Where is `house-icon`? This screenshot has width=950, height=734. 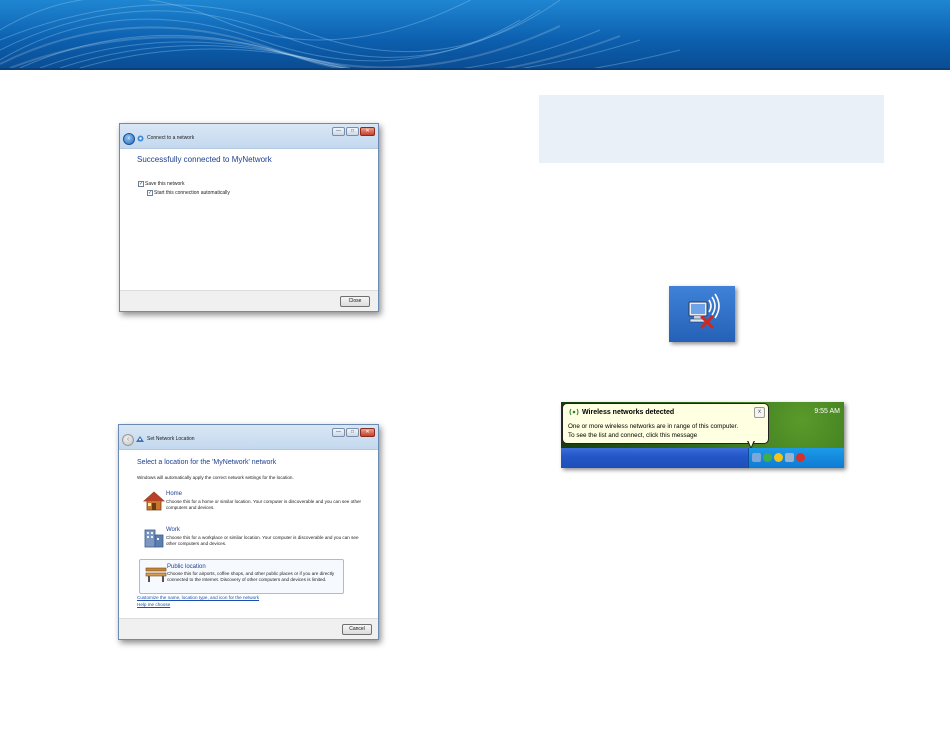 house-icon is located at coordinates (154, 501).